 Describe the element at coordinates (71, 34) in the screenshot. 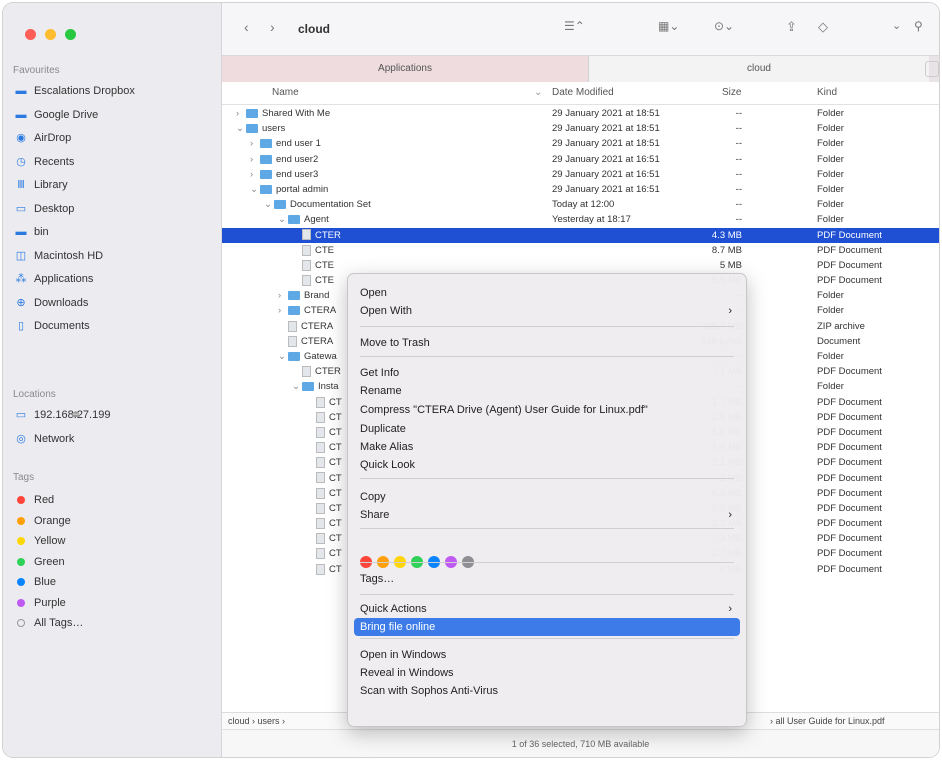

I see `zoom-window-button` at that location.